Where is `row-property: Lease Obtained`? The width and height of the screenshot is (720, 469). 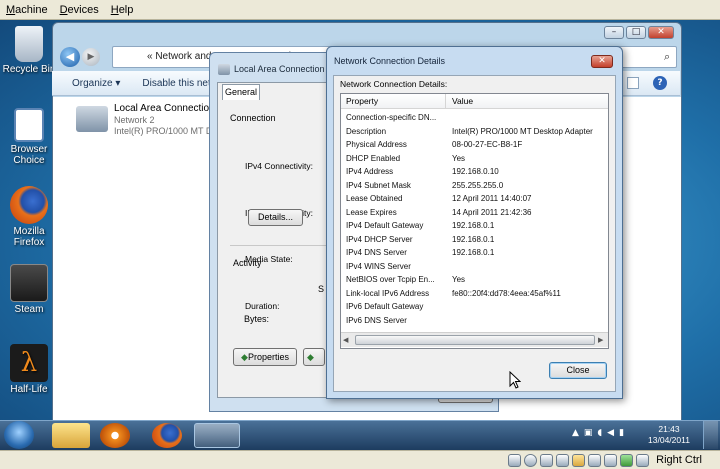
row-property: Lease Obtained is located at coordinates (374, 198).